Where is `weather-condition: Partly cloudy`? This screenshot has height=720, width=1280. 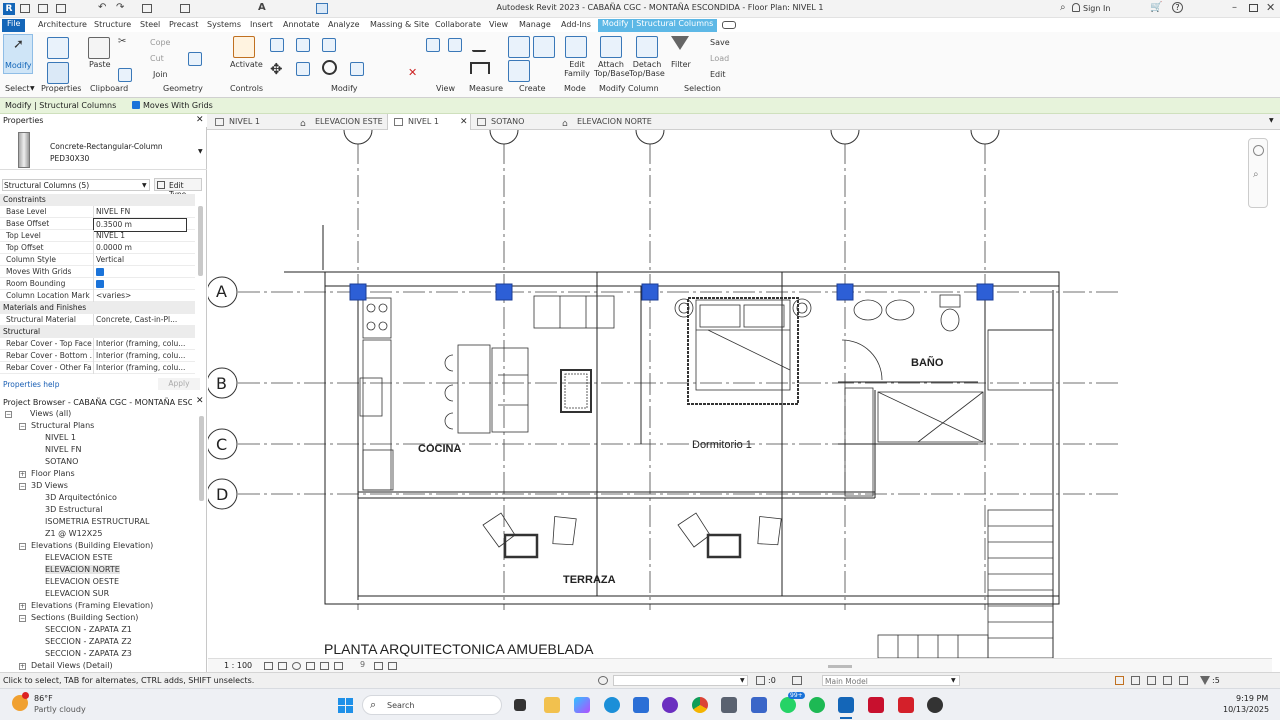 weather-condition: Partly cloudy is located at coordinates (60, 709).